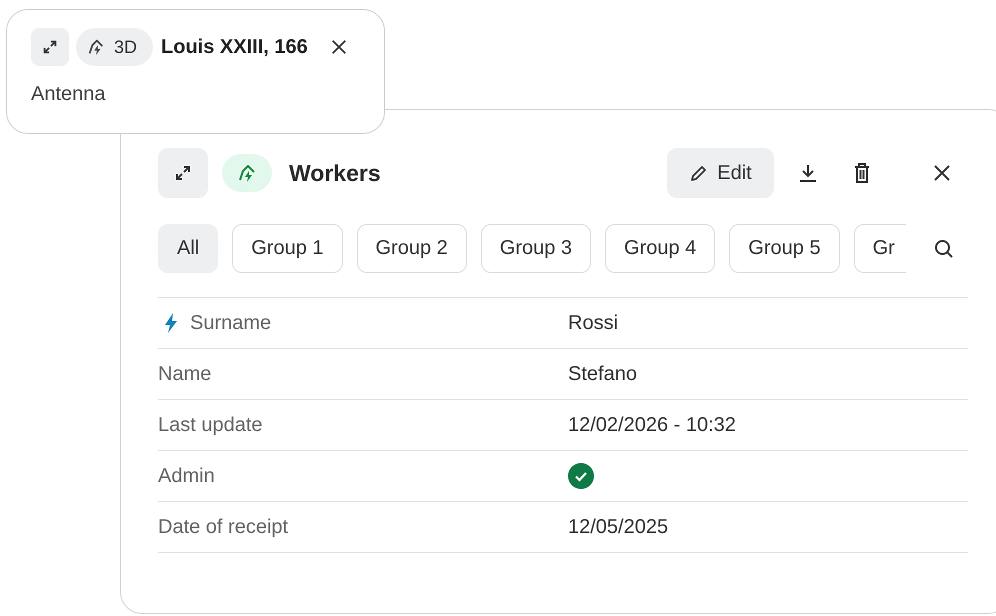 This screenshot has height=616, width=996. What do you see at coordinates (186, 476) in the screenshot?
I see `field-label: Admin` at bounding box center [186, 476].